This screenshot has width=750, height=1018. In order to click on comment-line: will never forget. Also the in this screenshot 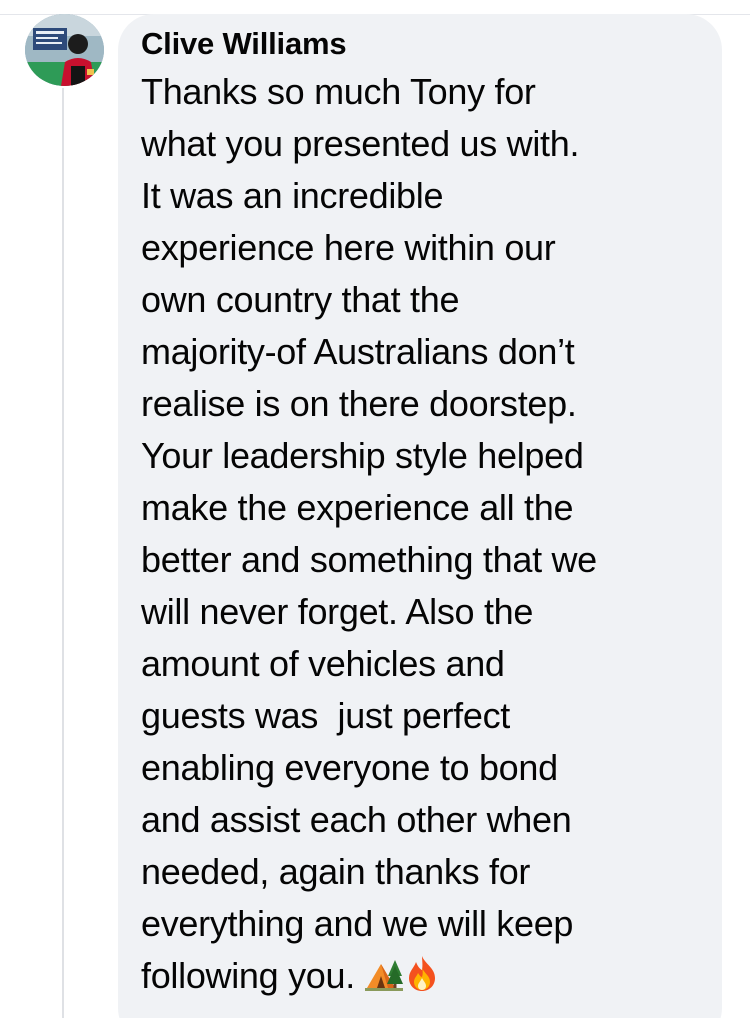, I will do `click(337, 611)`.